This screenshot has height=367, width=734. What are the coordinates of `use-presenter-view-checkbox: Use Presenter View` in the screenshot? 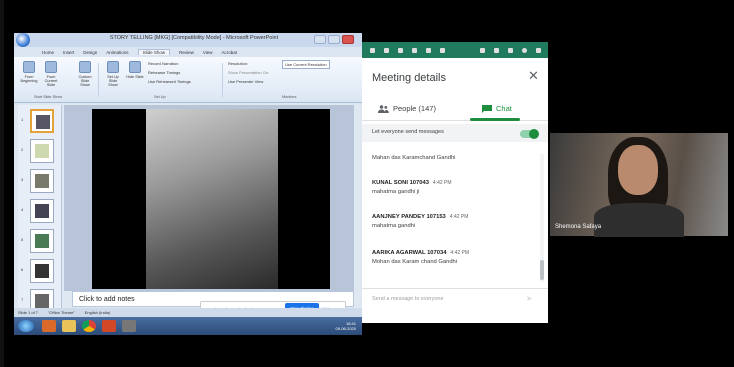 It's located at (245, 81).